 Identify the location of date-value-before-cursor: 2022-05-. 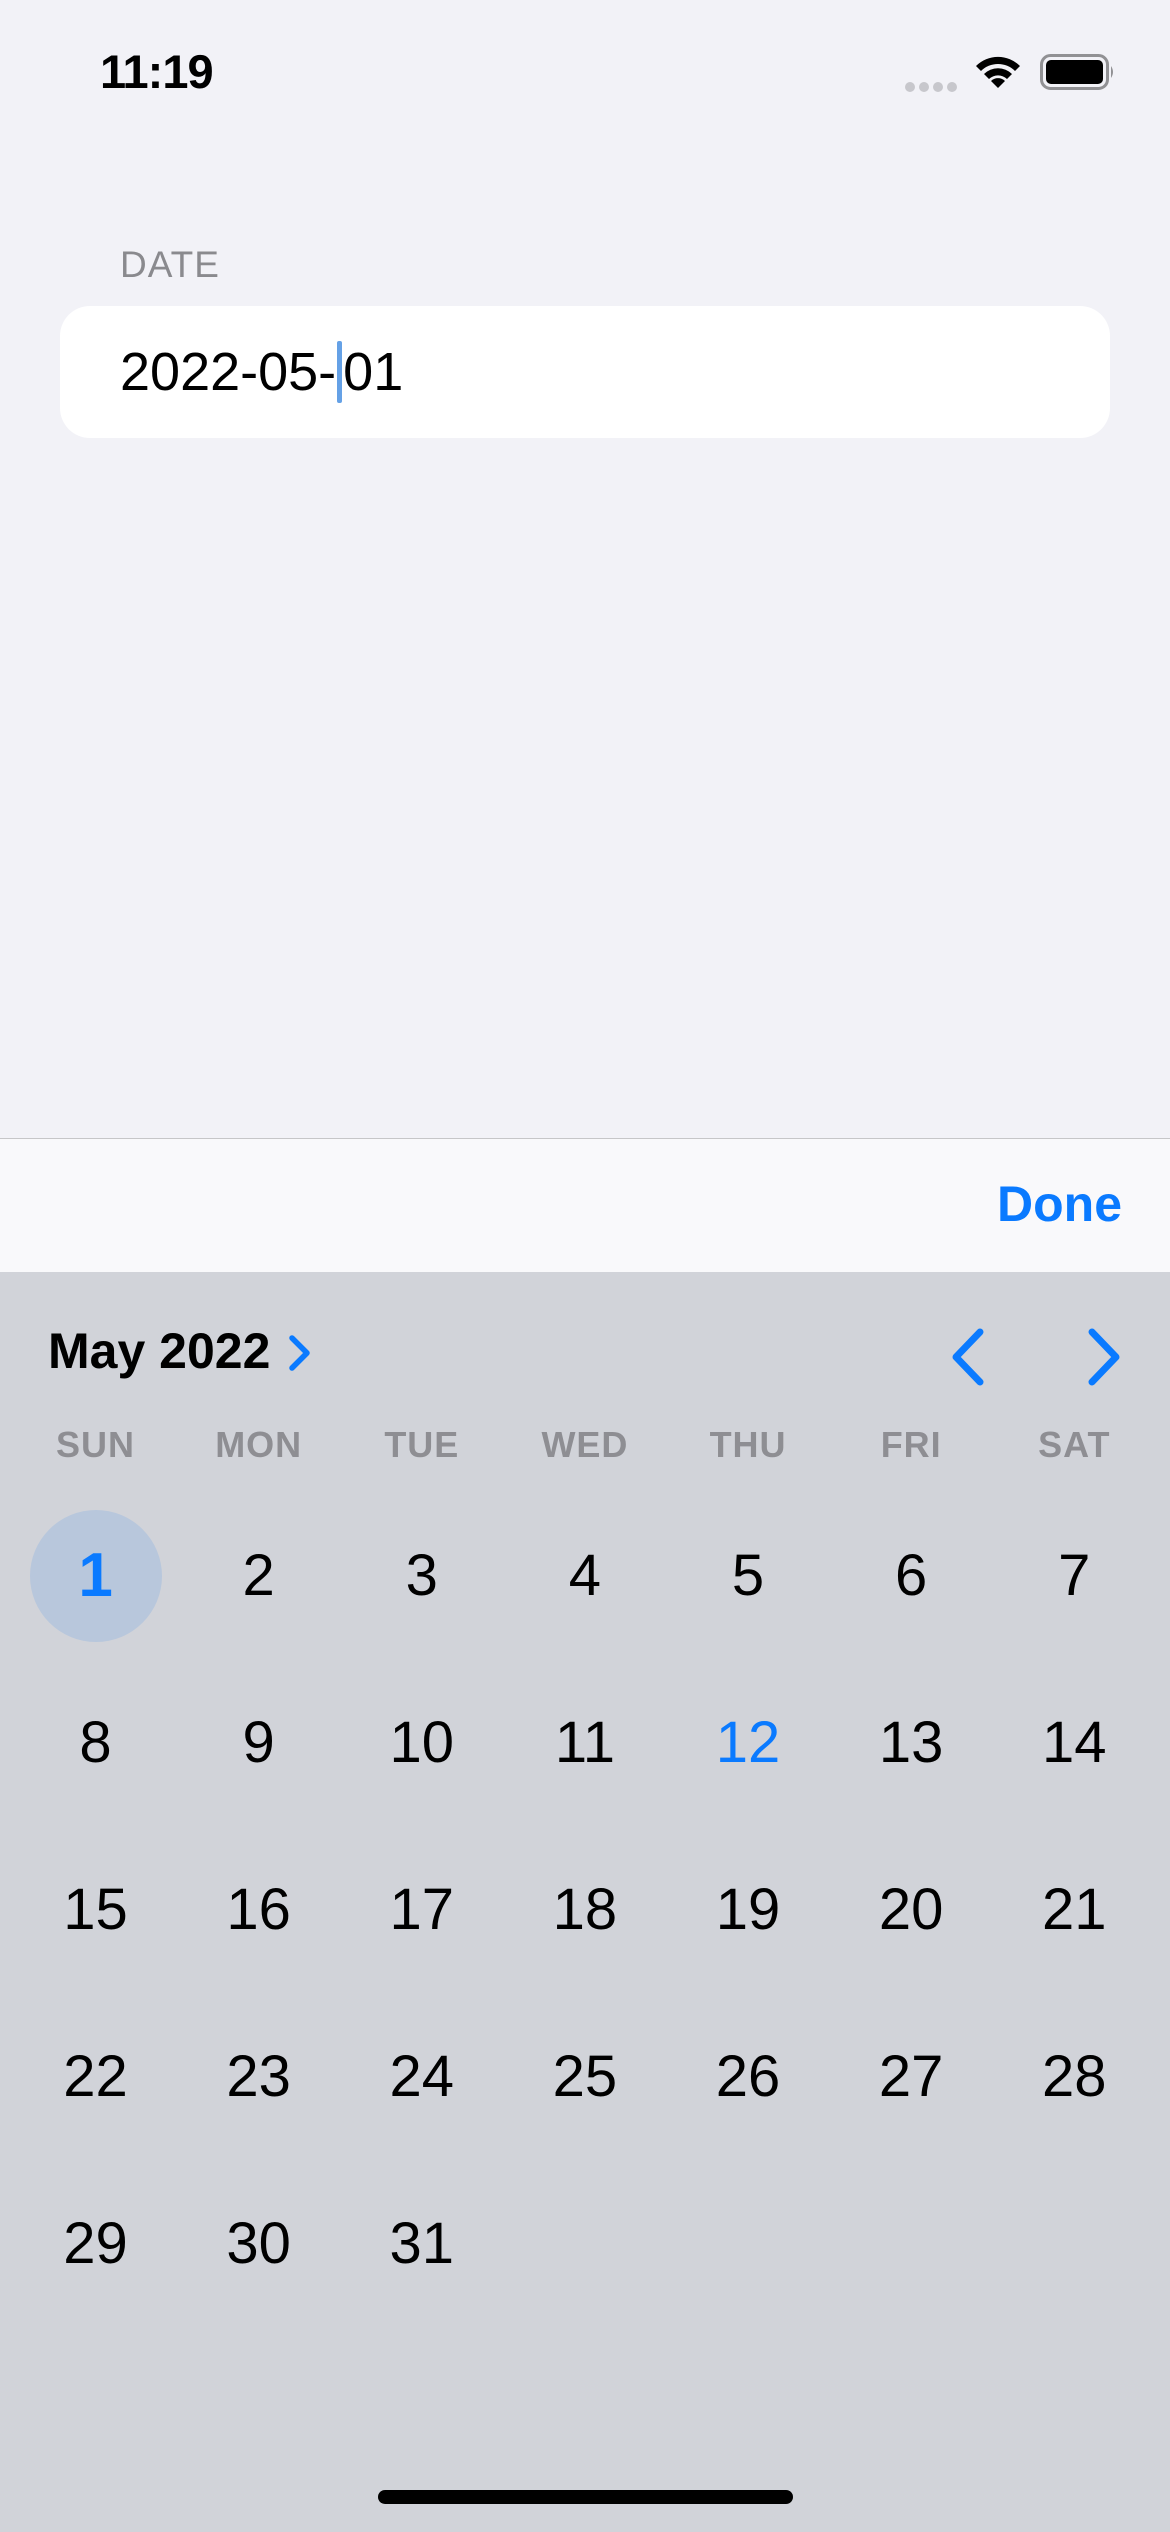
(228, 372).